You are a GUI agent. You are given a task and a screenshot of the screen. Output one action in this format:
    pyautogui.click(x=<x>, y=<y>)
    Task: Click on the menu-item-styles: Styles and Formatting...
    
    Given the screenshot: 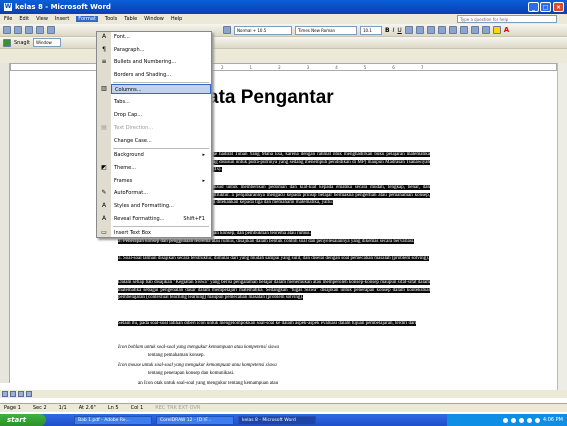 What is the action you would take?
    pyautogui.click(x=161, y=206)
    